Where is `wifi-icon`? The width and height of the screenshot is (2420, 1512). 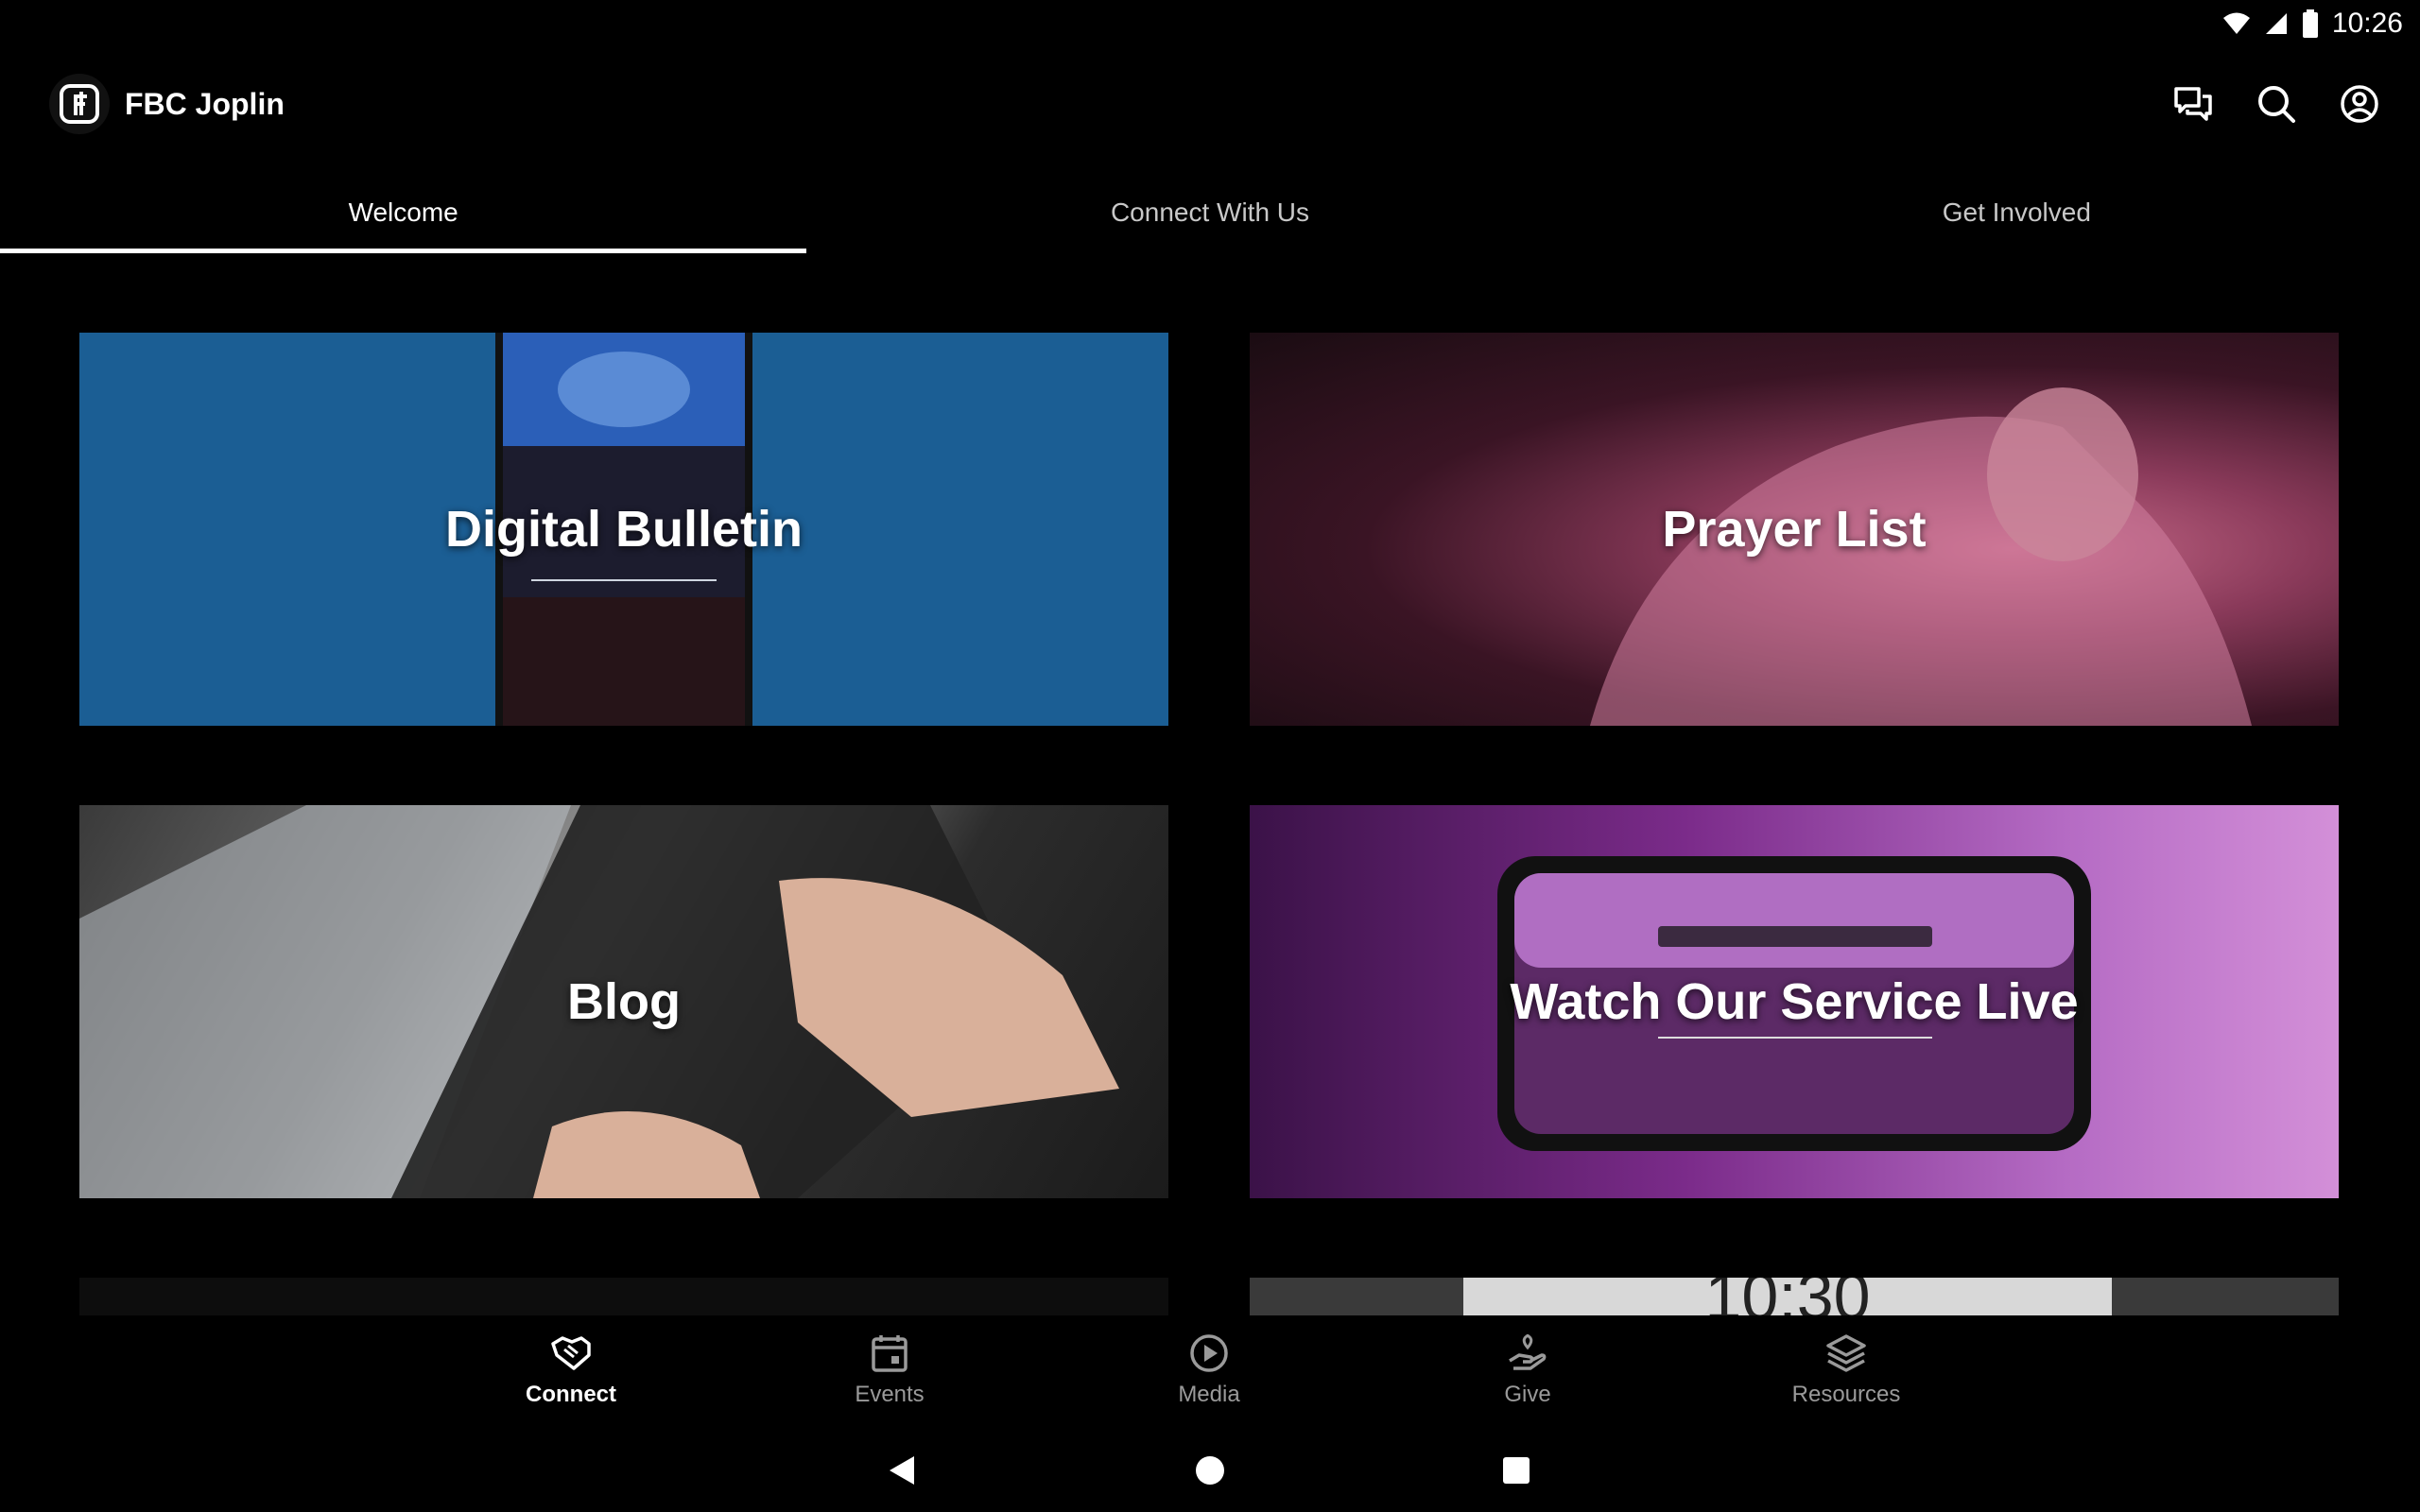
wifi-icon is located at coordinates (2236, 23).